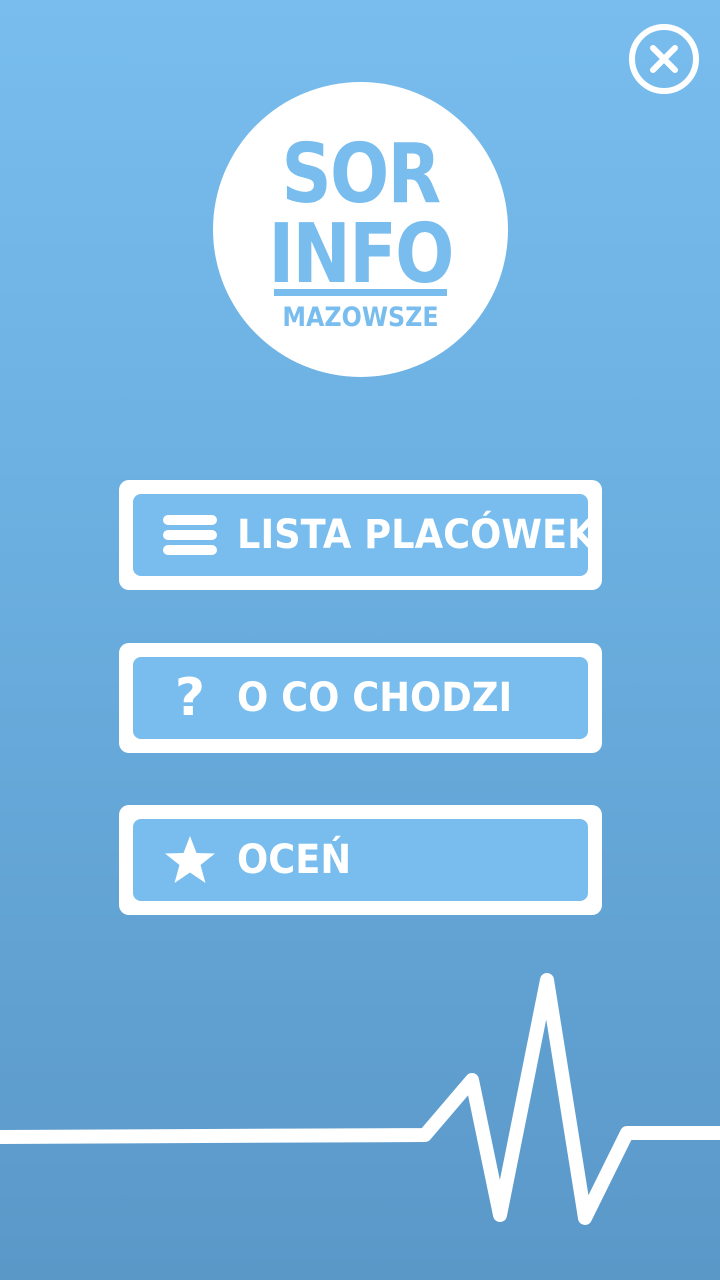 This screenshot has height=1280, width=720. I want to click on star-icon, so click(190, 860).